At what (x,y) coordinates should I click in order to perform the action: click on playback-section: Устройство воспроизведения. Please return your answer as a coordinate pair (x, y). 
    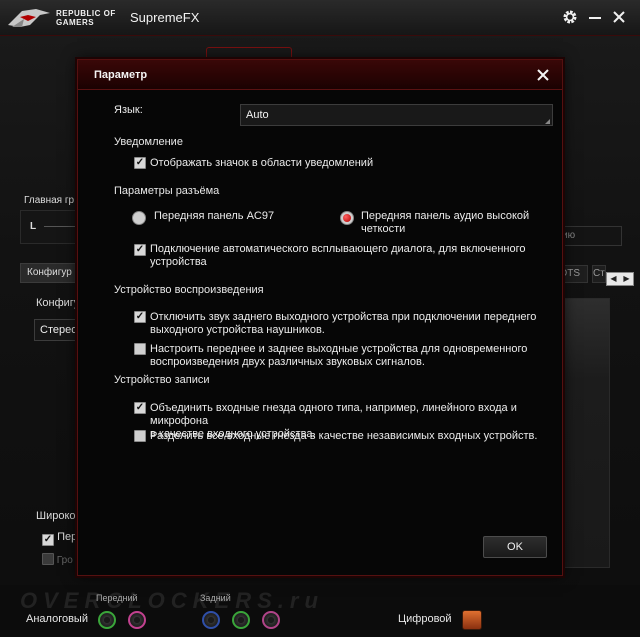
    Looking at the image, I should click on (189, 290).